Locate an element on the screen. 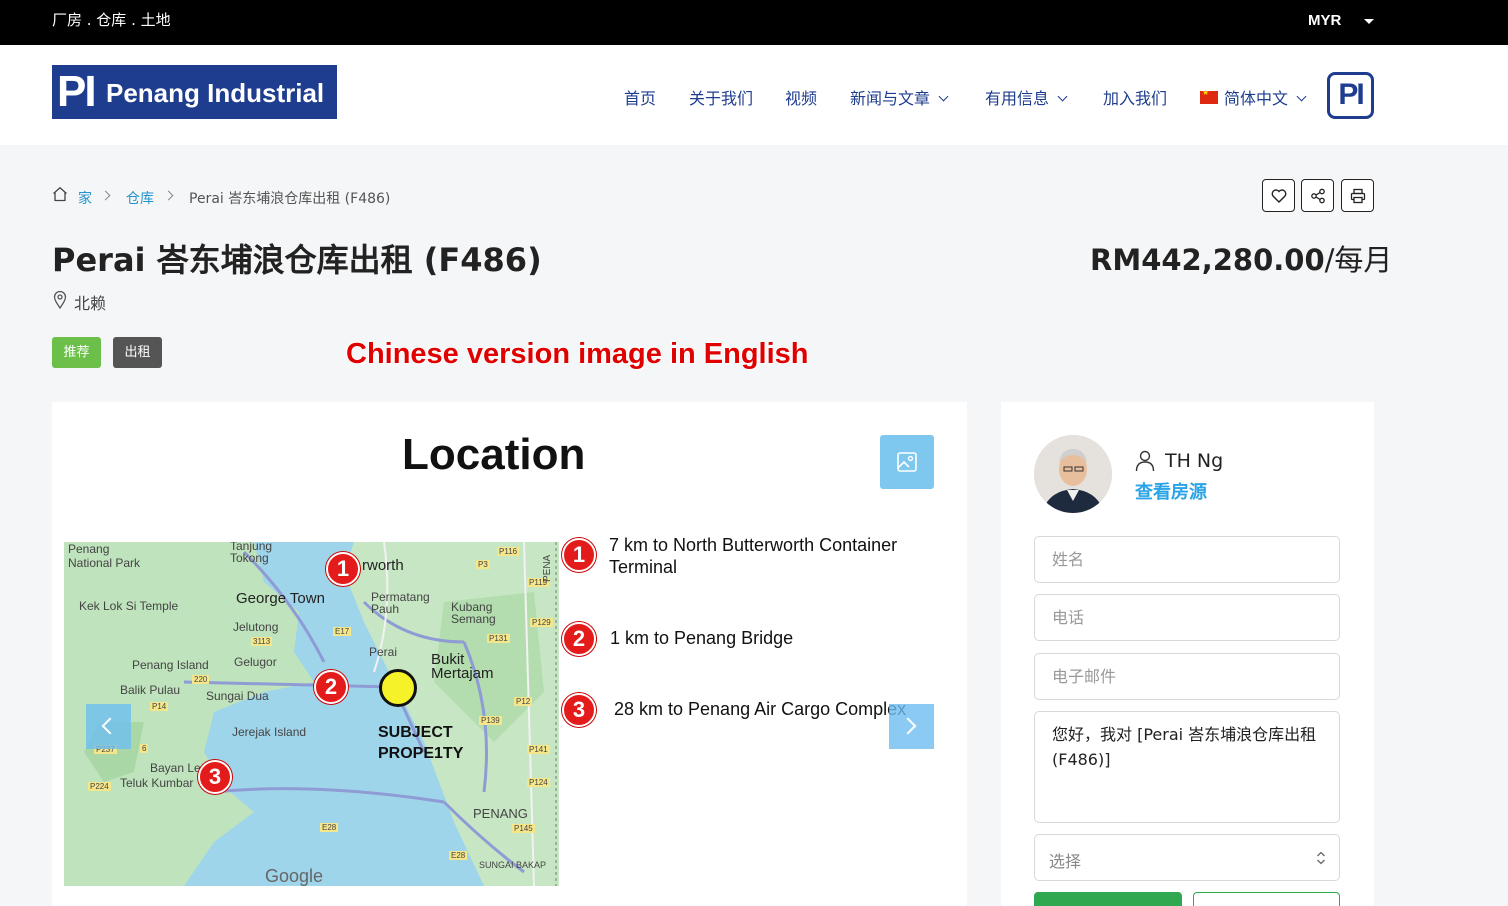 The height and width of the screenshot is (906, 1508). price-amount: RM442,280.00 is located at coordinates (1207, 260).